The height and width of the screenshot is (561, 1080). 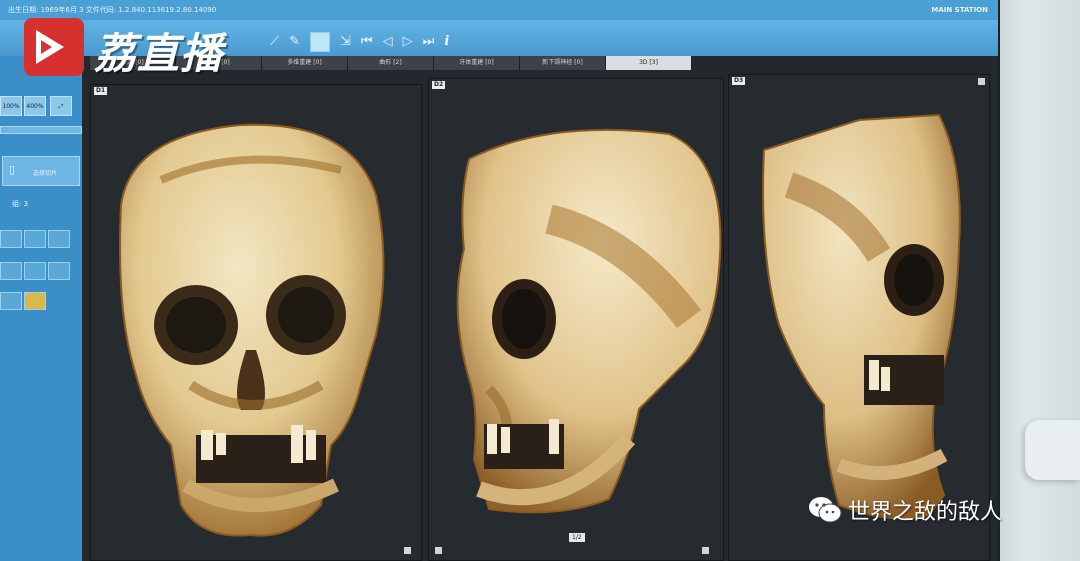 What do you see at coordinates (577, 537) in the screenshot?
I see `slice-indicator: 1/2` at bounding box center [577, 537].